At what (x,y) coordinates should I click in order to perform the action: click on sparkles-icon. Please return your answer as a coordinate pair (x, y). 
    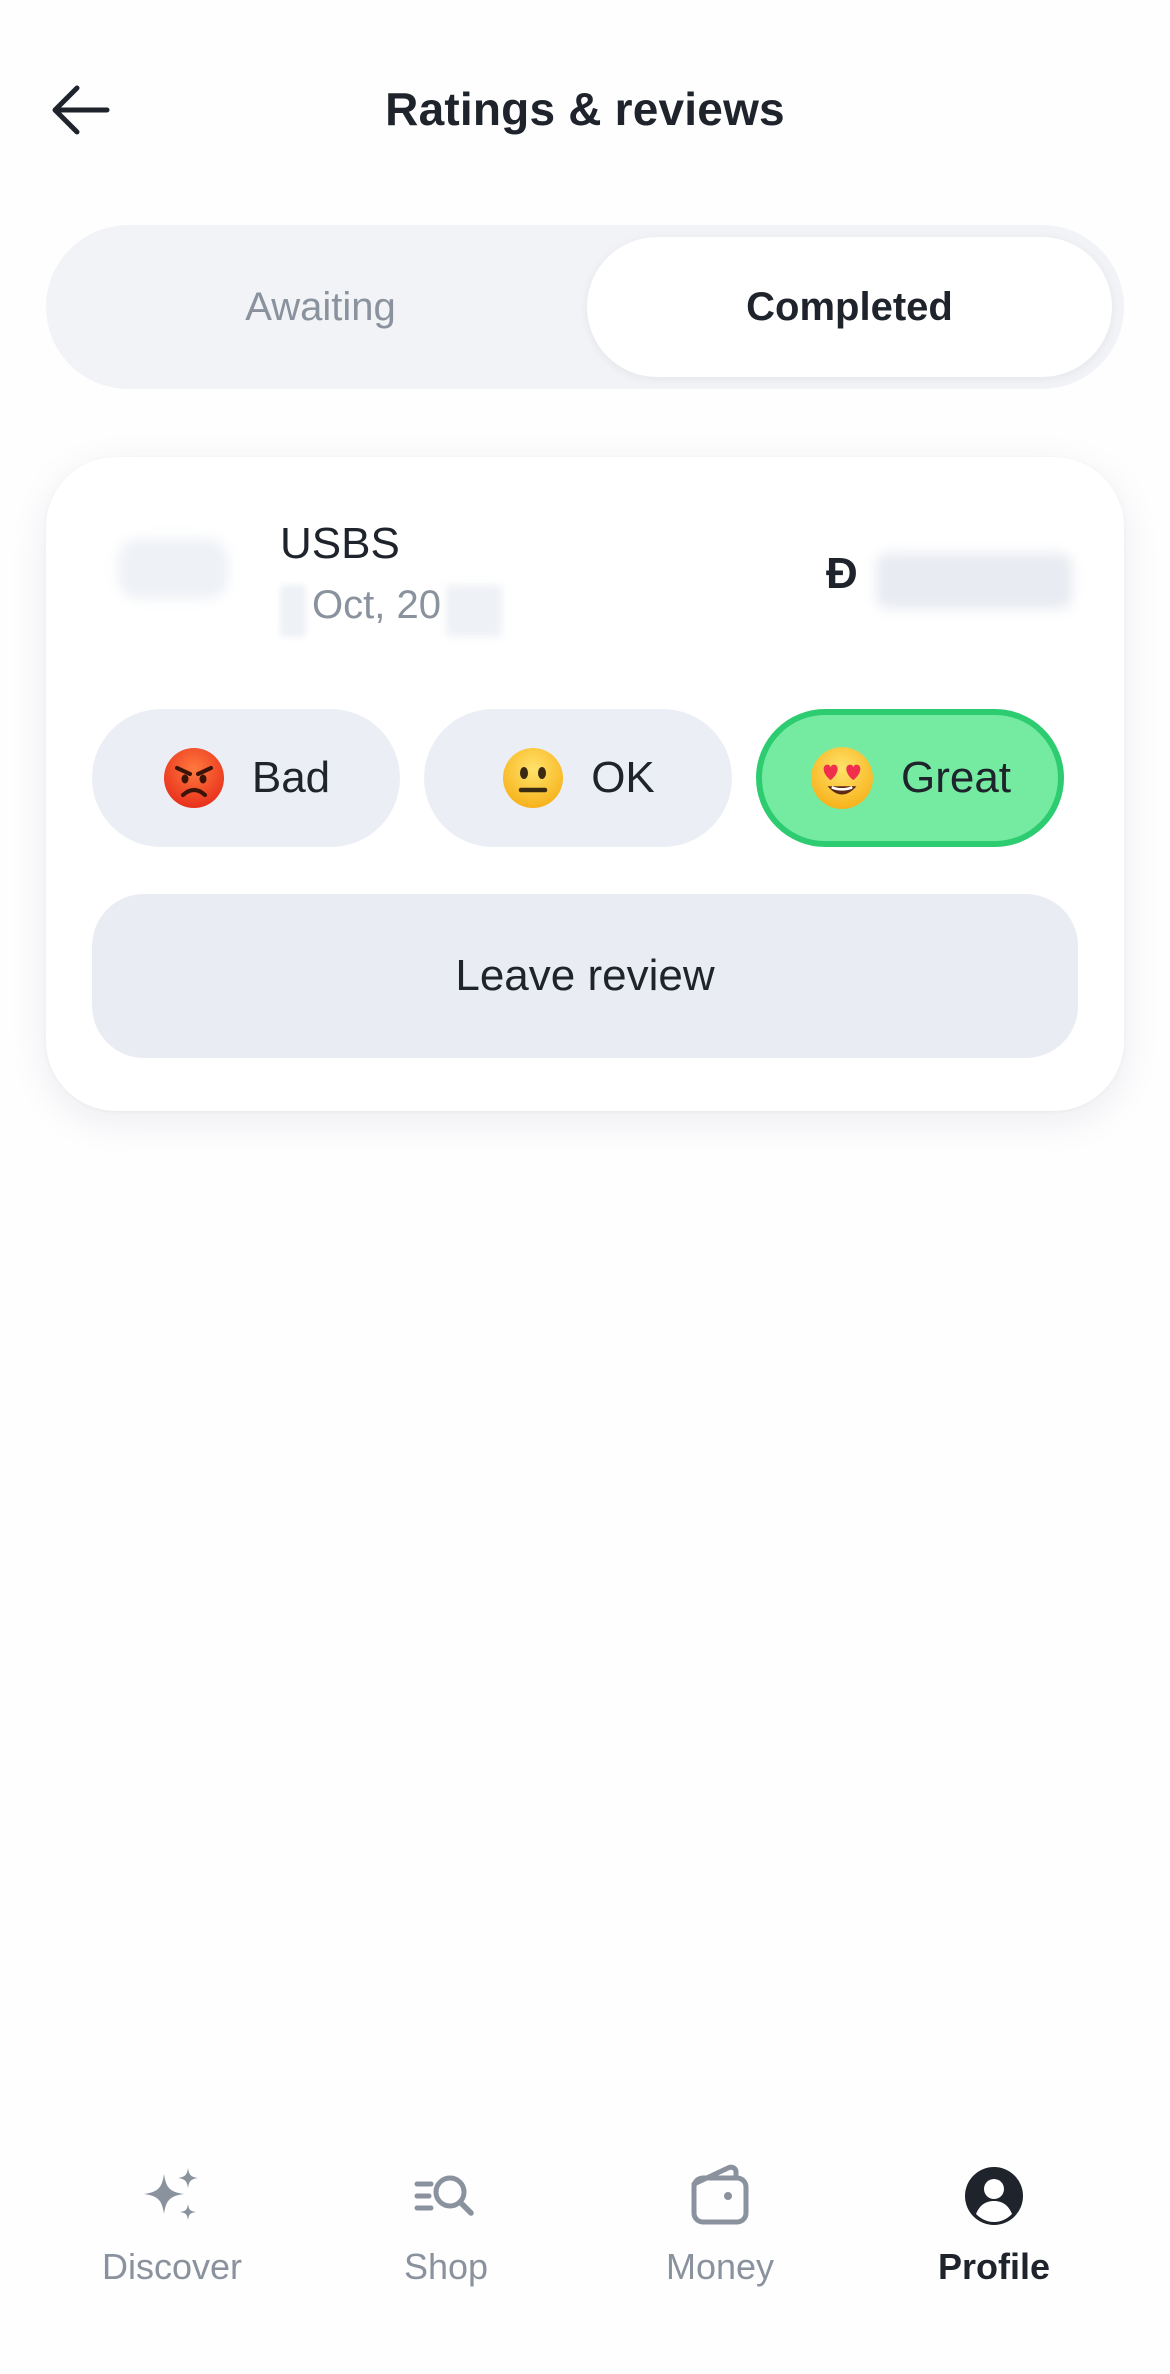
    Looking at the image, I should click on (172, 2196).